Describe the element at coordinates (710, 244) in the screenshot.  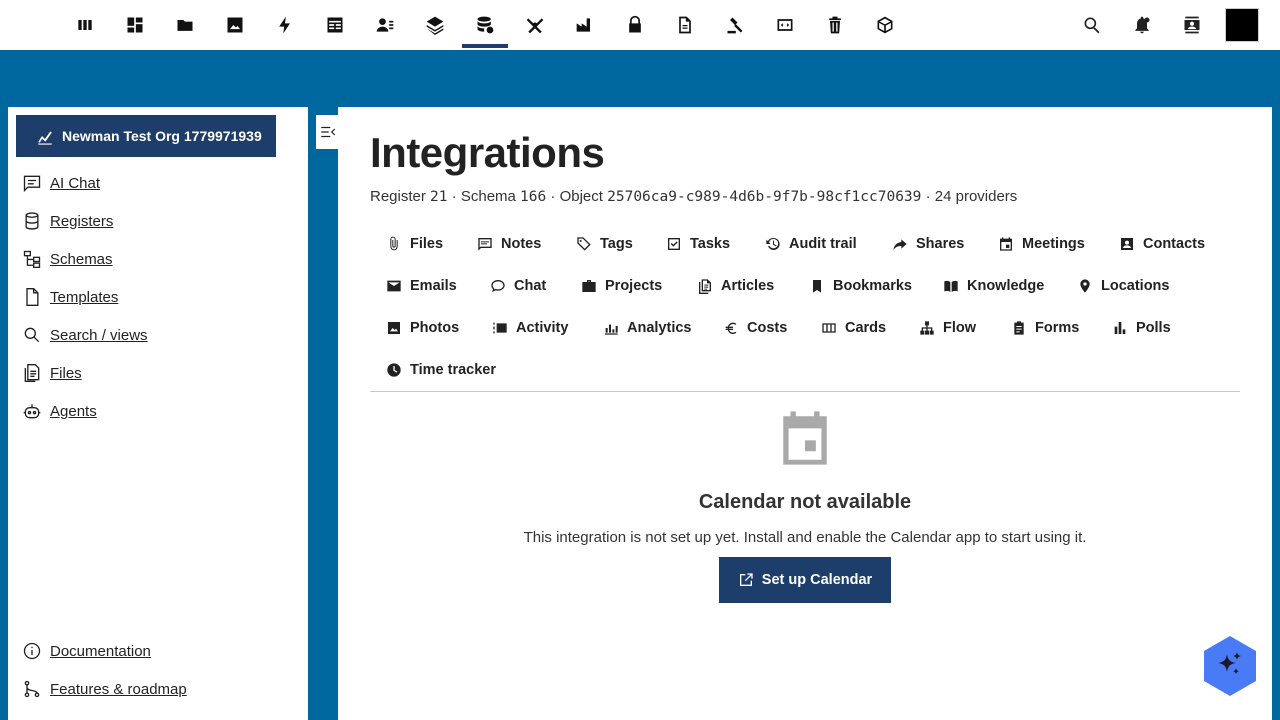
I see `tab-label: Tasks` at that location.